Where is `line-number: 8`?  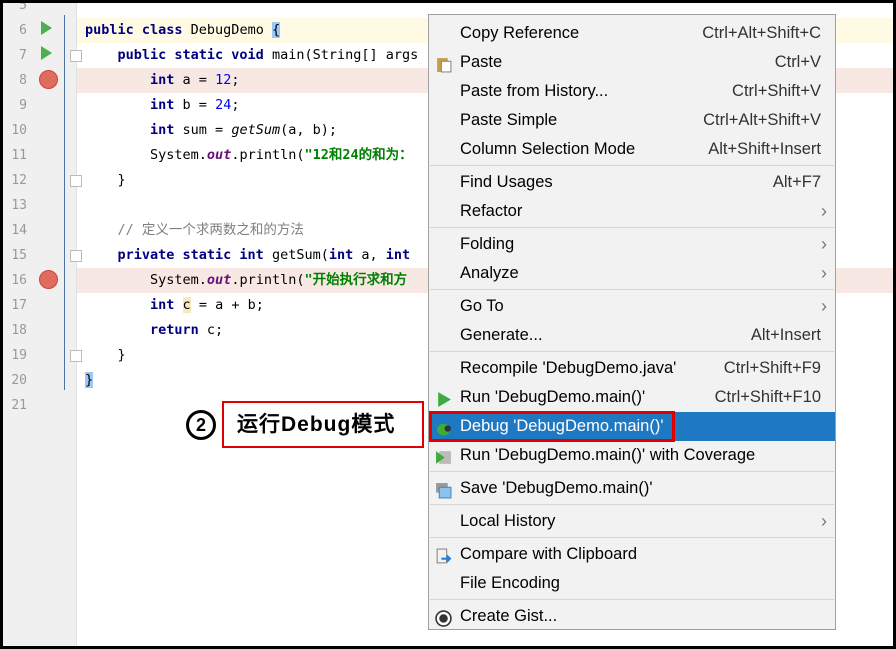
line-number: 8 is located at coordinates (23, 80).